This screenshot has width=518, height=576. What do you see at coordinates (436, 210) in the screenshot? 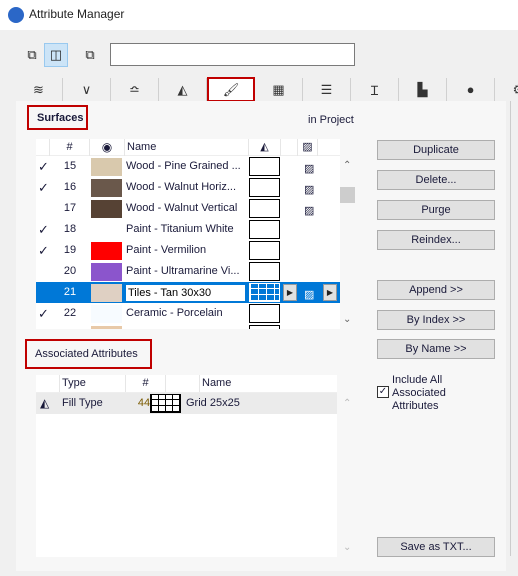
I see `purge-button: Purge` at bounding box center [436, 210].